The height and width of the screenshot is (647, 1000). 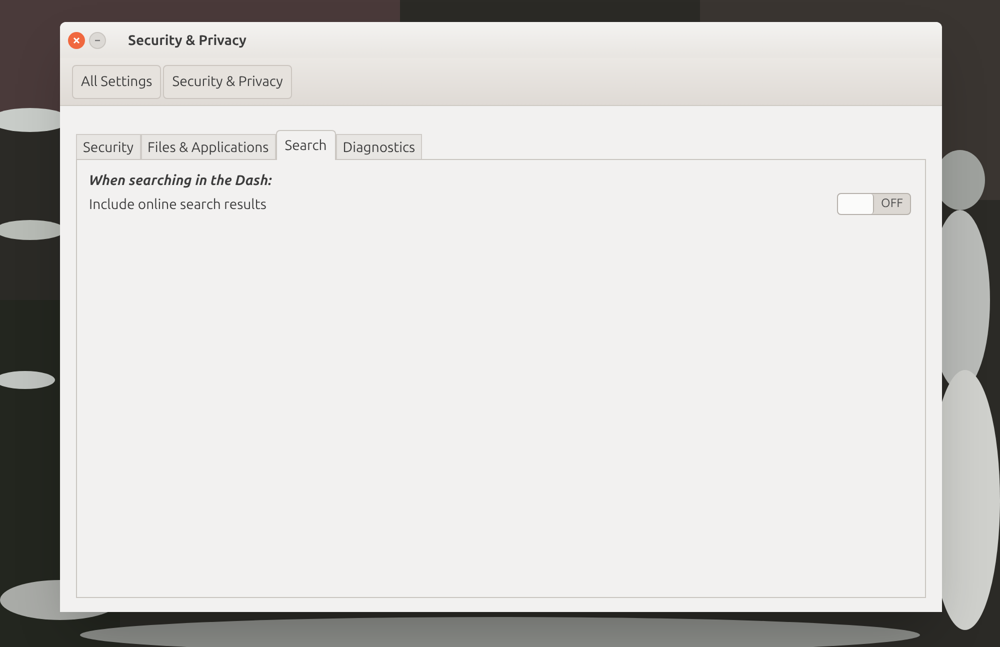 What do you see at coordinates (177, 204) in the screenshot?
I see `option-label: Include online search results` at bounding box center [177, 204].